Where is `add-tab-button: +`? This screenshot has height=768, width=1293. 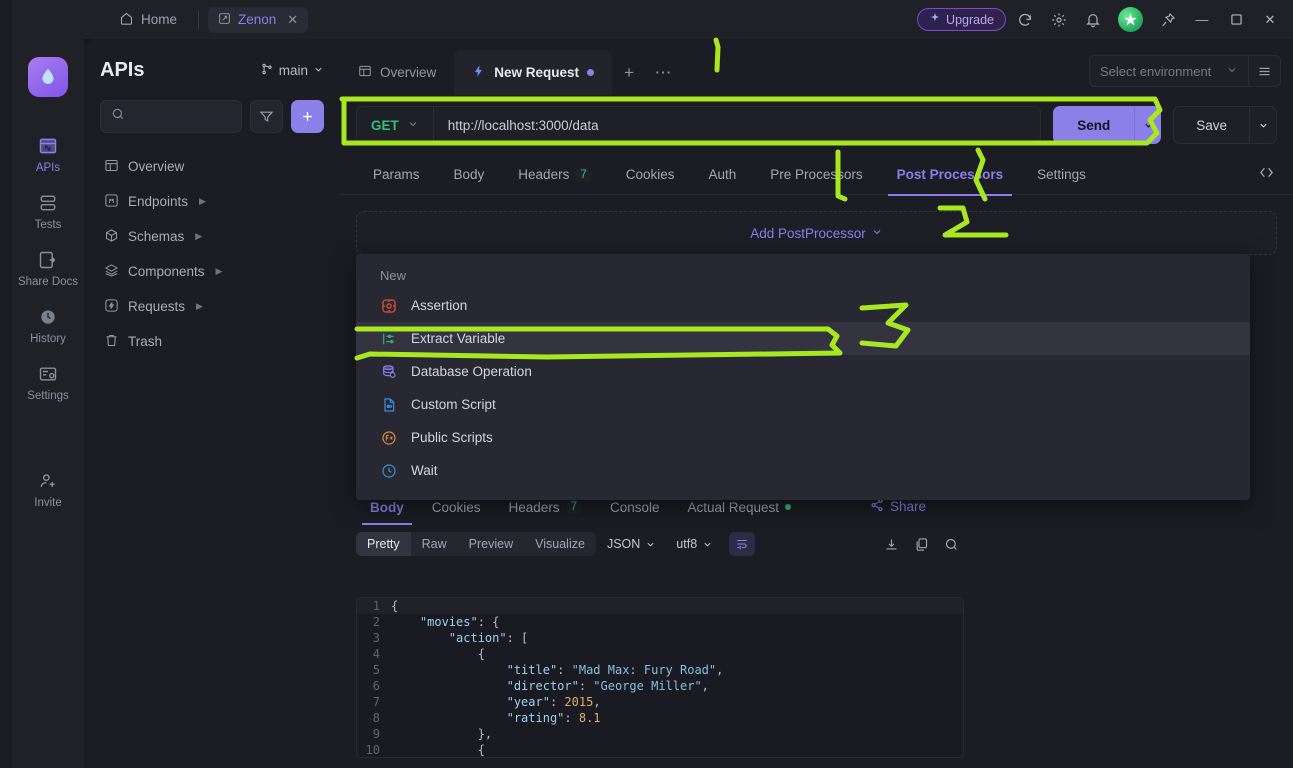
add-tab-button: + is located at coordinates (629, 72).